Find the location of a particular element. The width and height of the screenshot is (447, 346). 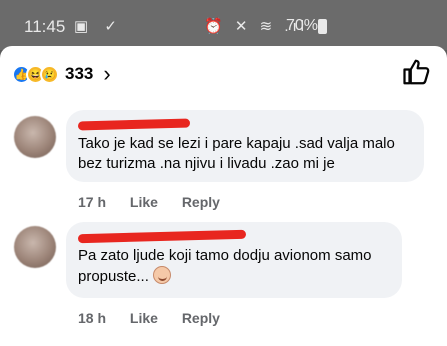

comment-time: 18 h is located at coordinates (92, 318).